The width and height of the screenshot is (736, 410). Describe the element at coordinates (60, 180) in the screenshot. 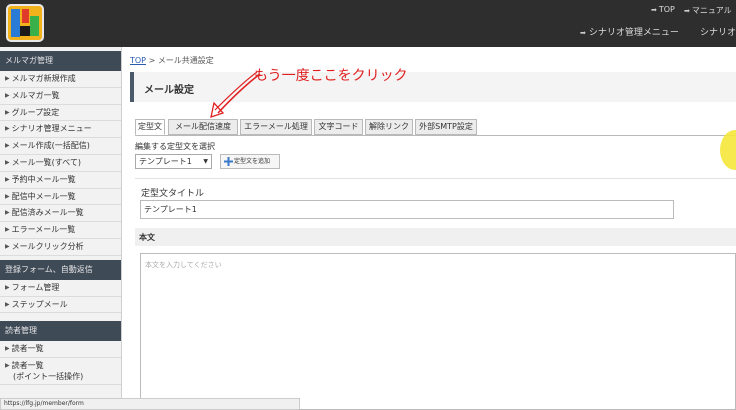

I see `sidebar-item-scheduled-mail: ▶ 予約中メール一覧` at that location.